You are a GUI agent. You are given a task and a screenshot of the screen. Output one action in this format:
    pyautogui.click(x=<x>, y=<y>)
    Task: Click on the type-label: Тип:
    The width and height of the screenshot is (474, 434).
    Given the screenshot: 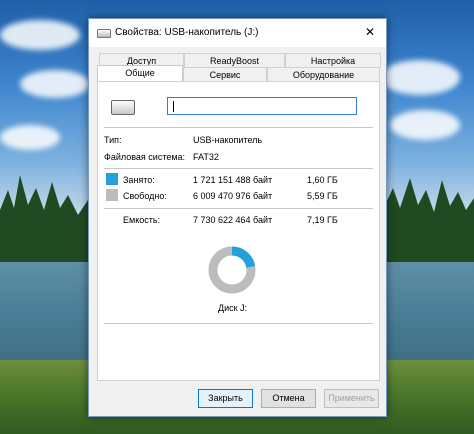 What is the action you would take?
    pyautogui.click(x=113, y=140)
    